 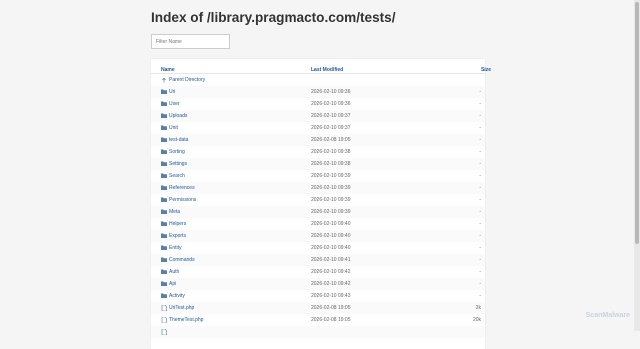 I want to click on entry-name-link: Parent Directory, so click(x=187, y=80).